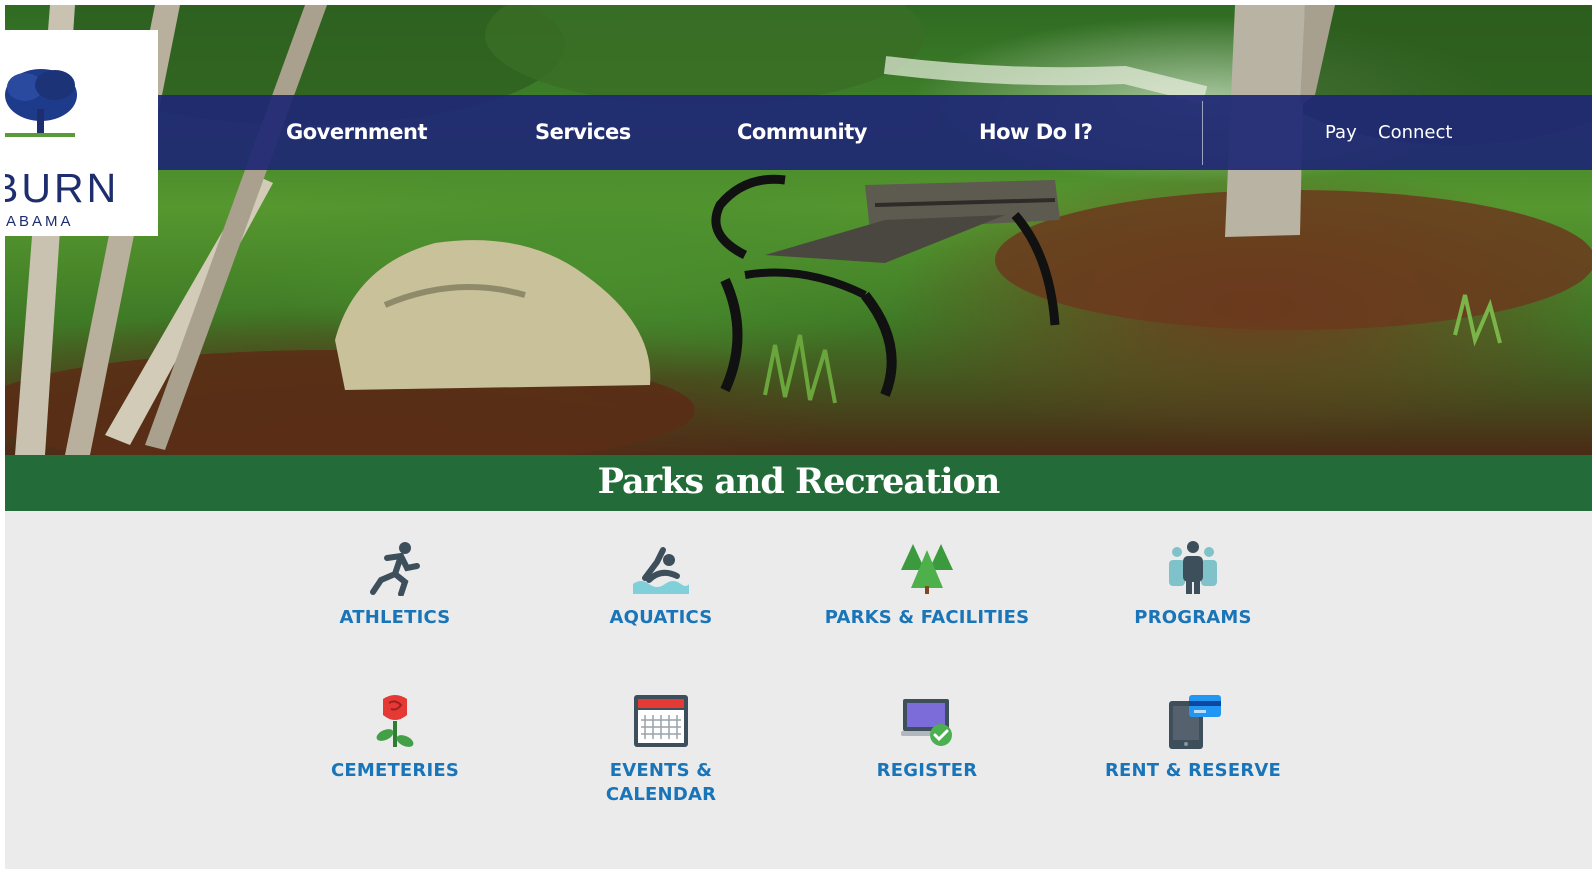 Image resolution: width=1592 pixels, height=869 pixels. I want to click on nav-how-do-i: How Do I?, so click(1036, 132).